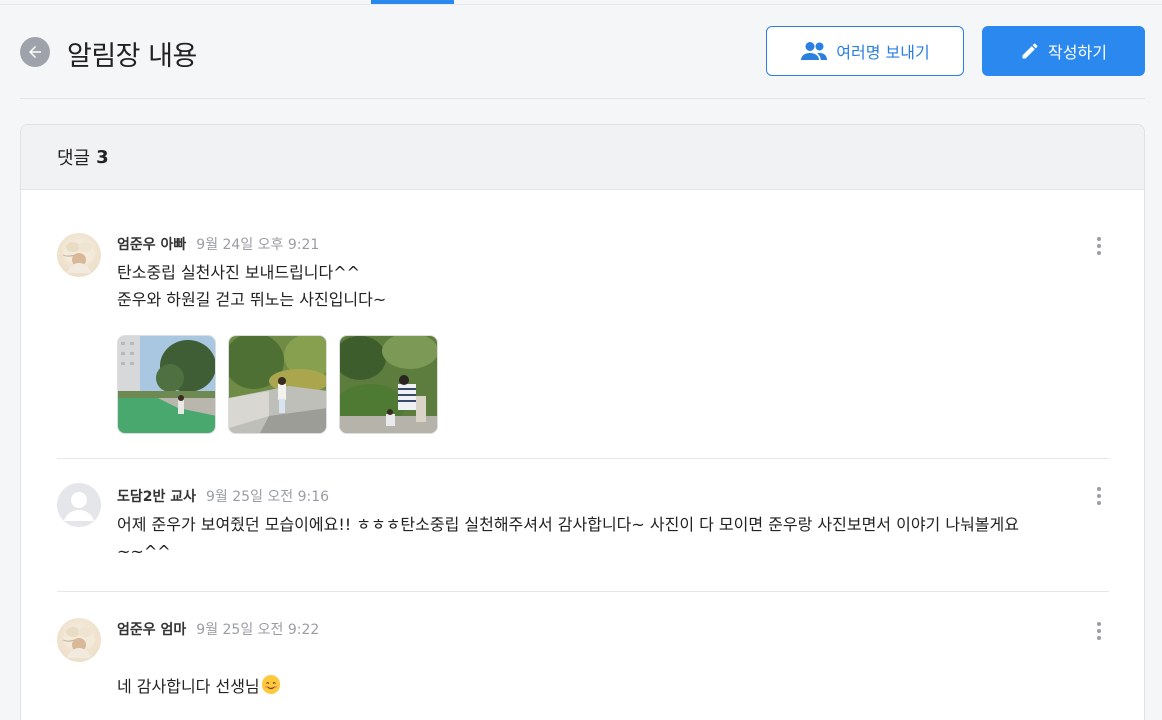  I want to click on comment-author: 엄준우 아빠, so click(152, 245).